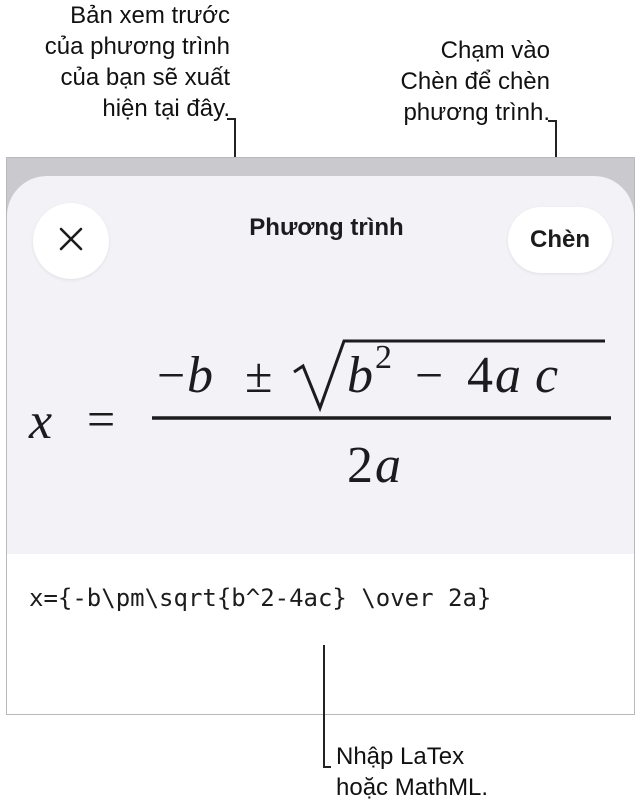 The image size is (638, 812). What do you see at coordinates (475, 81) in the screenshot?
I see `callout-line: Chèn để chèn` at bounding box center [475, 81].